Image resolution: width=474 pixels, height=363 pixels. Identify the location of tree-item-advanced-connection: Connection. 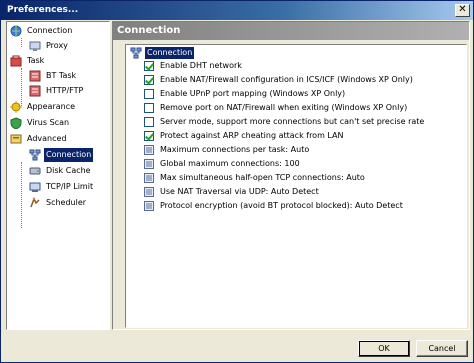
(61, 155).